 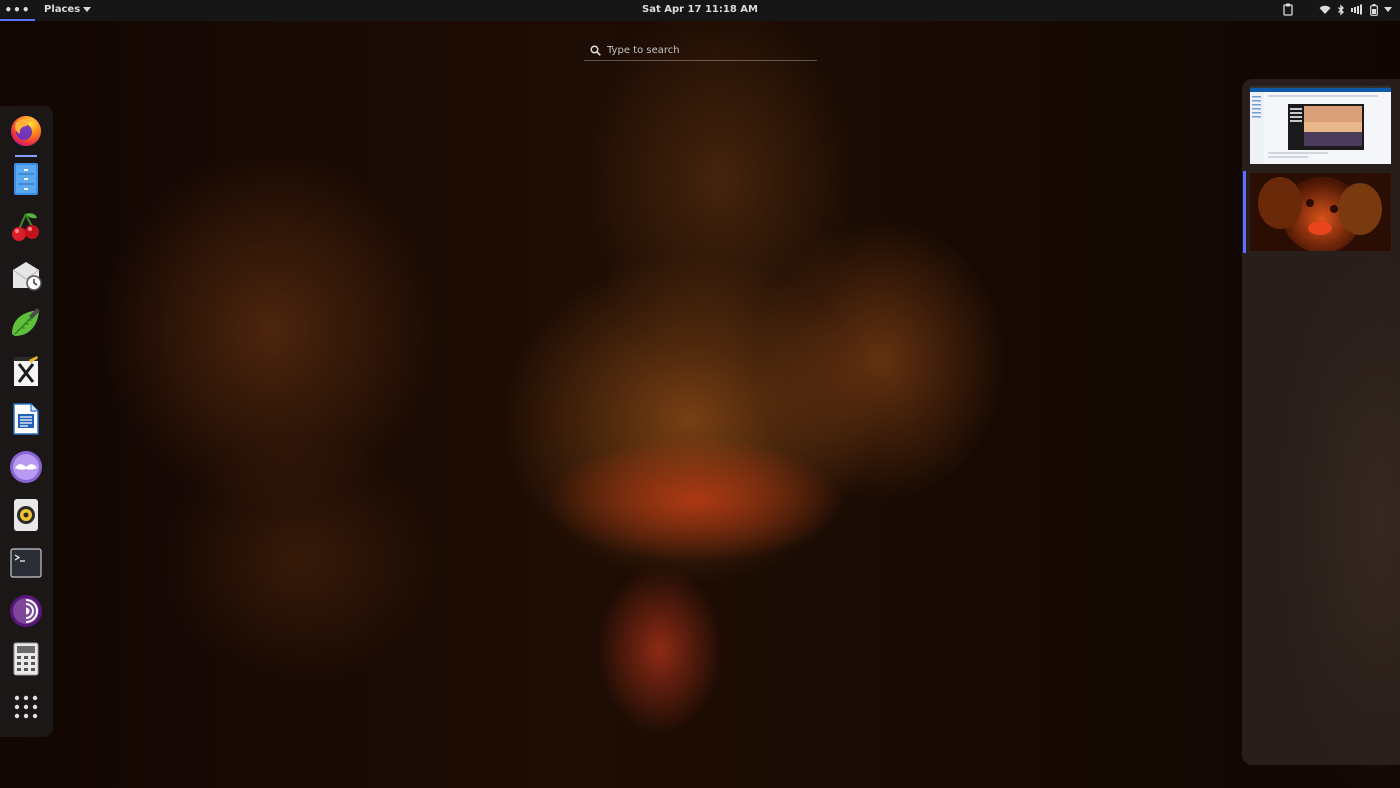 I want to click on mustache-icon, so click(x=26, y=469).